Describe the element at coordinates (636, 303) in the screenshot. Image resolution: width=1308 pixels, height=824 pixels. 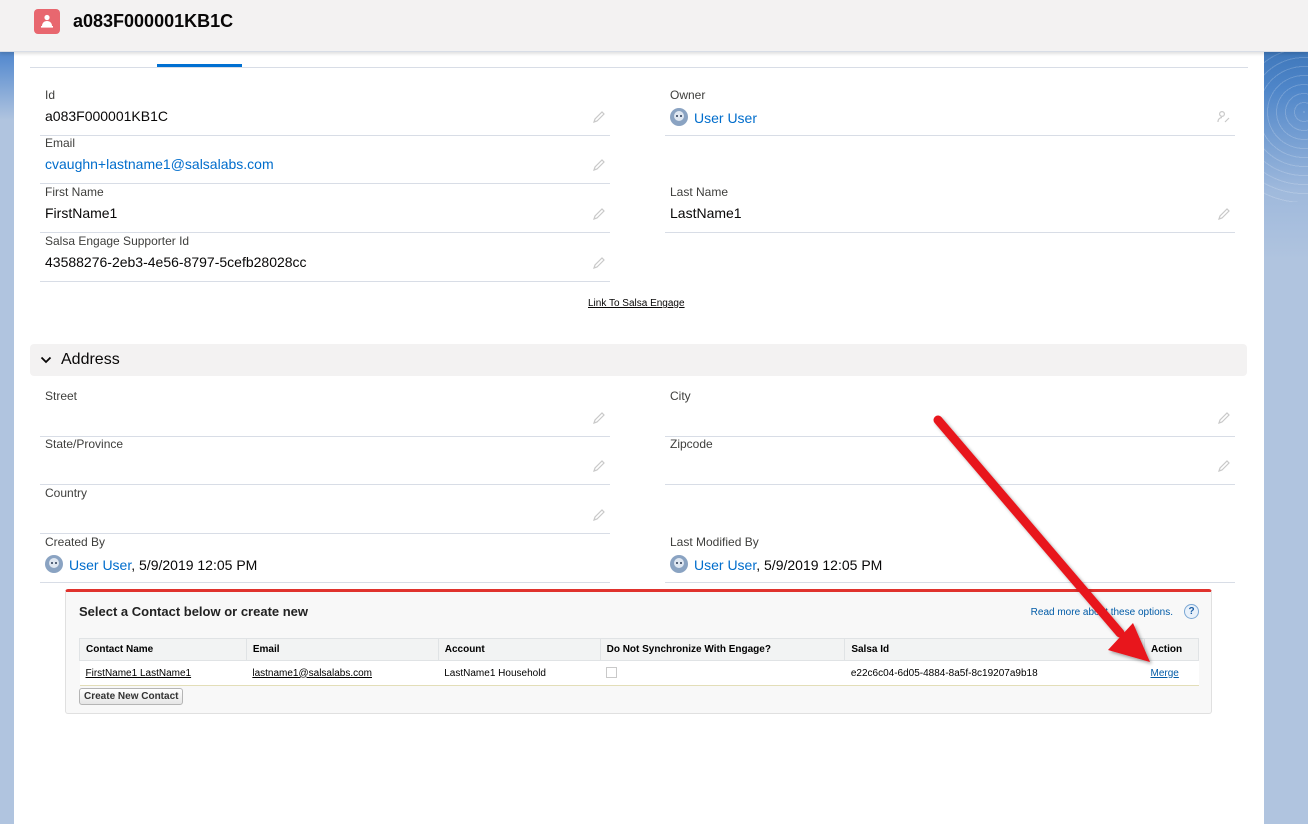
I see `link-to-salsa-engage: Link To Salsa Engage` at that location.